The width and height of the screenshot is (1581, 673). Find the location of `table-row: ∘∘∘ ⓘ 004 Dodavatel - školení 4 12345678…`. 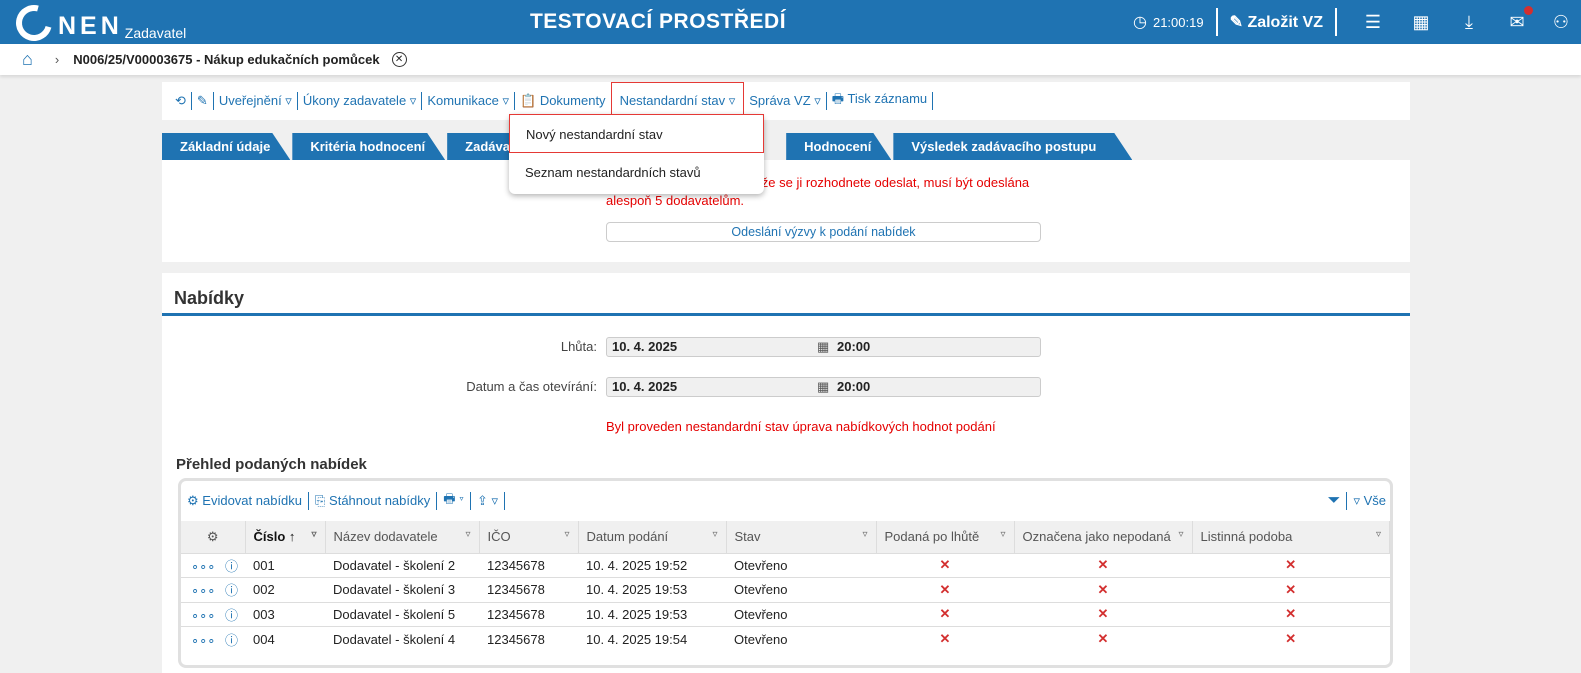

table-row: ∘∘∘ ⓘ 004 Dodavatel - školení 4 12345678… is located at coordinates (785, 638).